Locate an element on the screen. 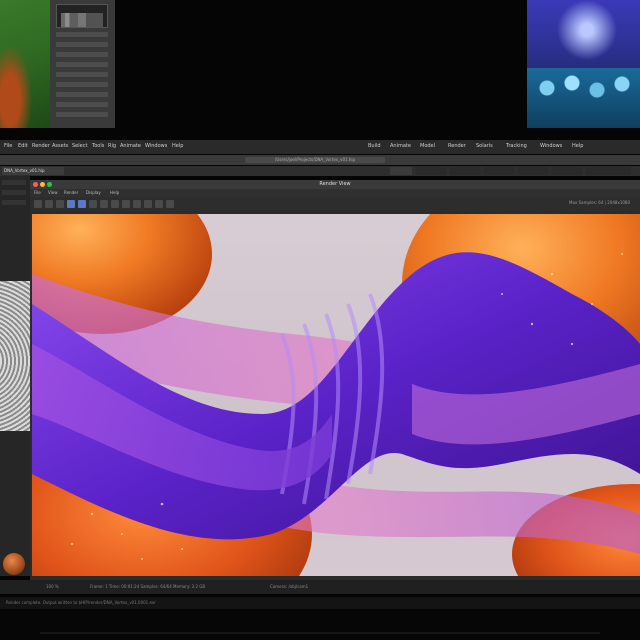 The width and height of the screenshot is (640, 640). project-title-bar: /Users/joel/Projects/DNA_Vortex_v01.hip is located at coordinates (320, 160).